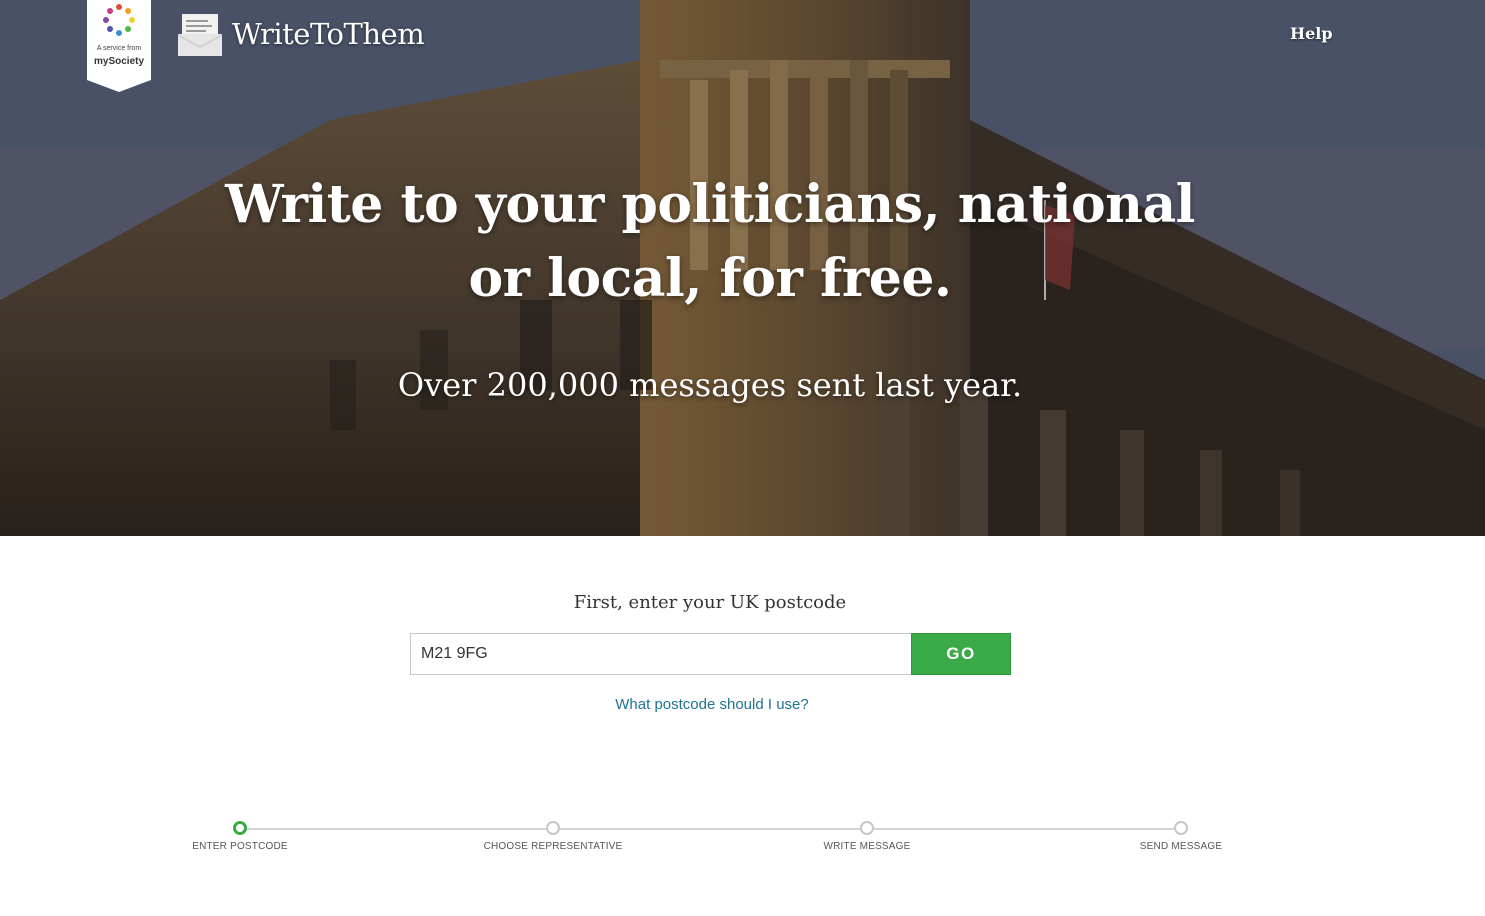 The width and height of the screenshot is (1485, 916). What do you see at coordinates (867, 836) in the screenshot?
I see `step-write-message: Write message` at bounding box center [867, 836].